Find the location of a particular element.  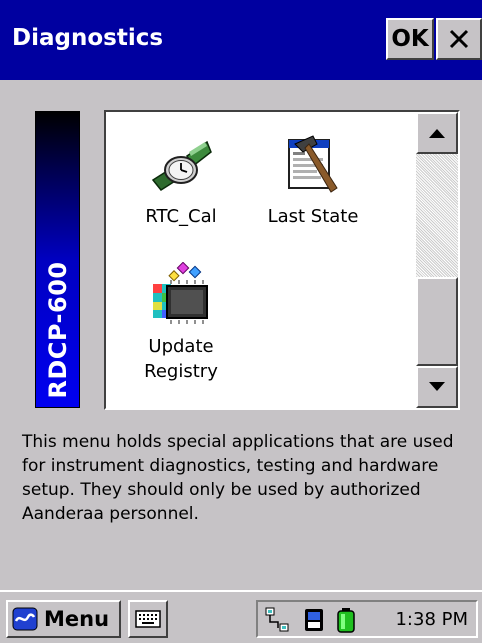

arrow-down-icon is located at coordinates (437, 386).